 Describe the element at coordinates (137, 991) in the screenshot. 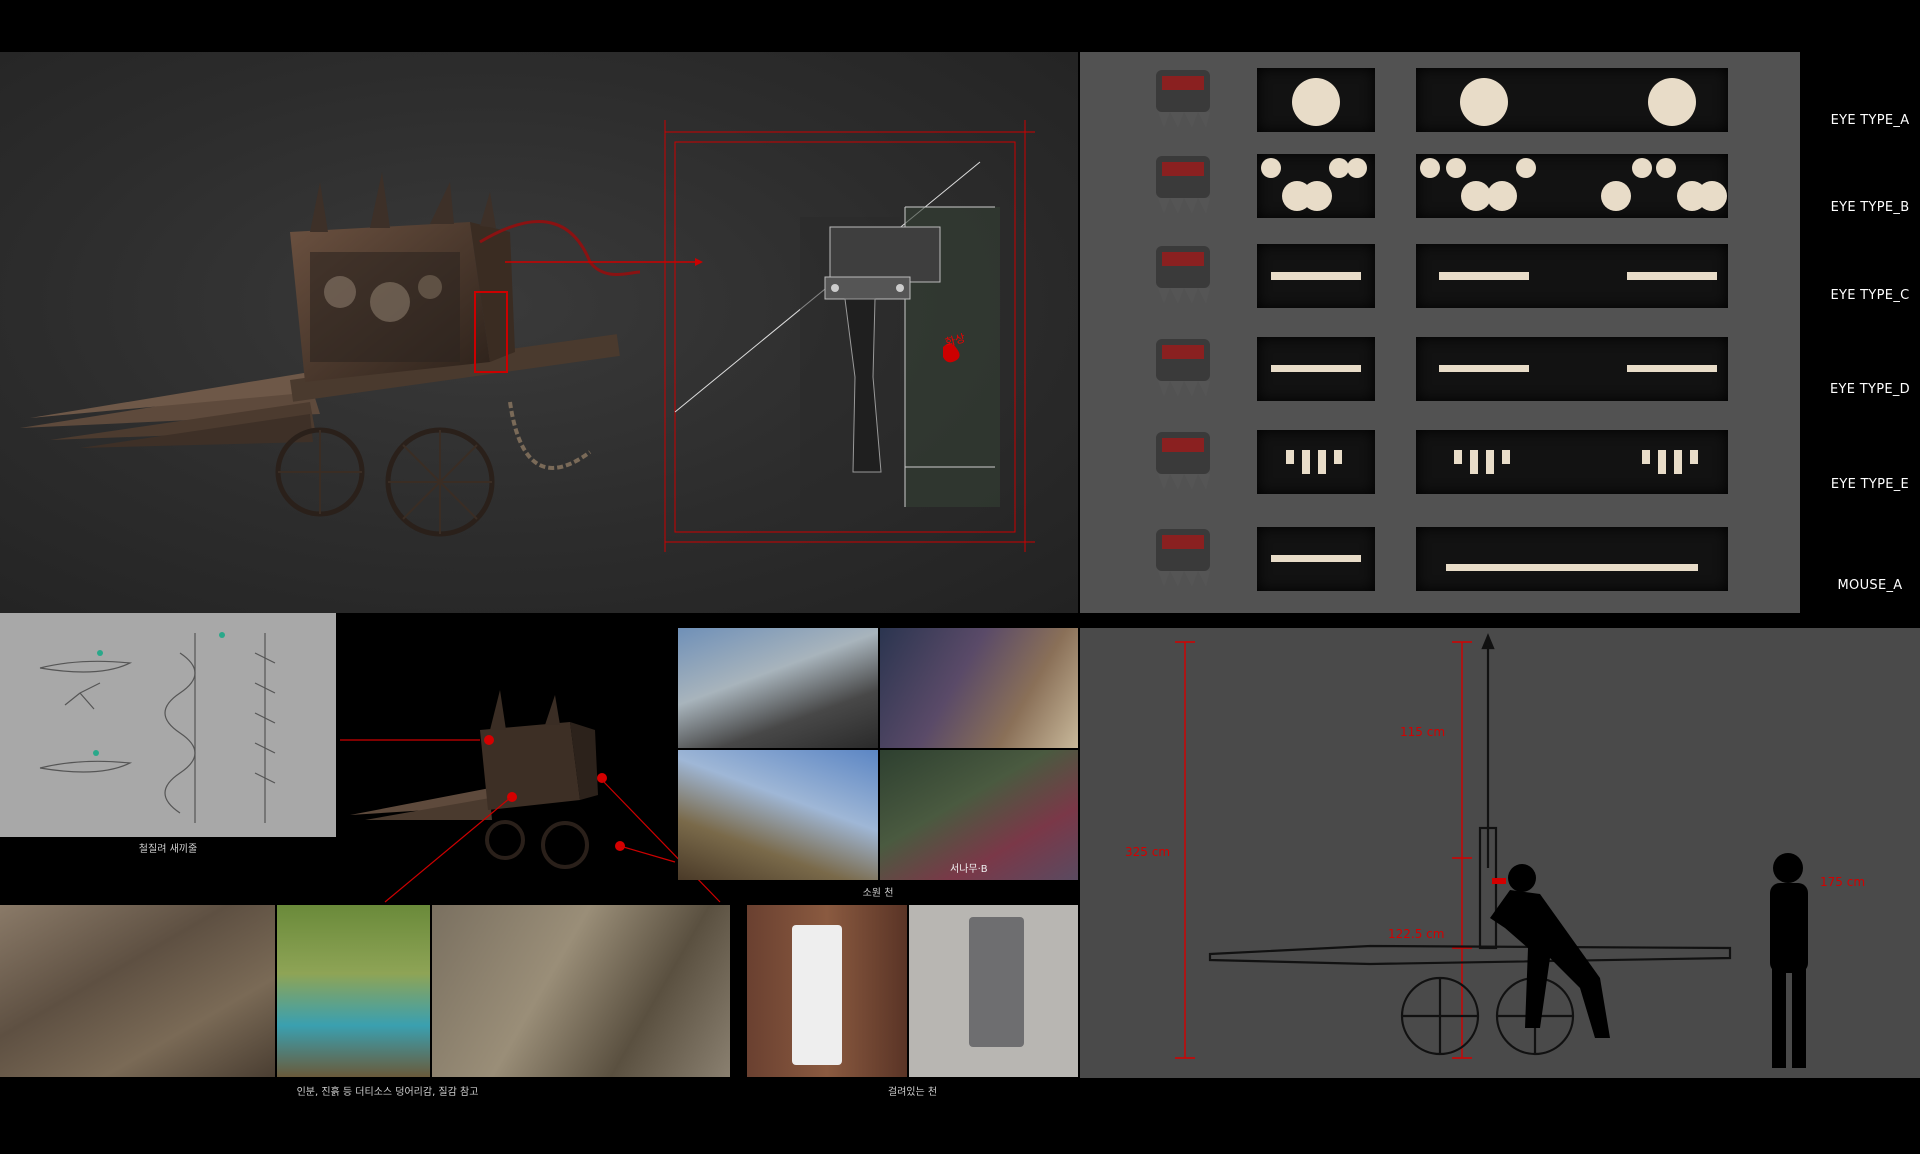

I see `photo-mud-vehicle` at that location.